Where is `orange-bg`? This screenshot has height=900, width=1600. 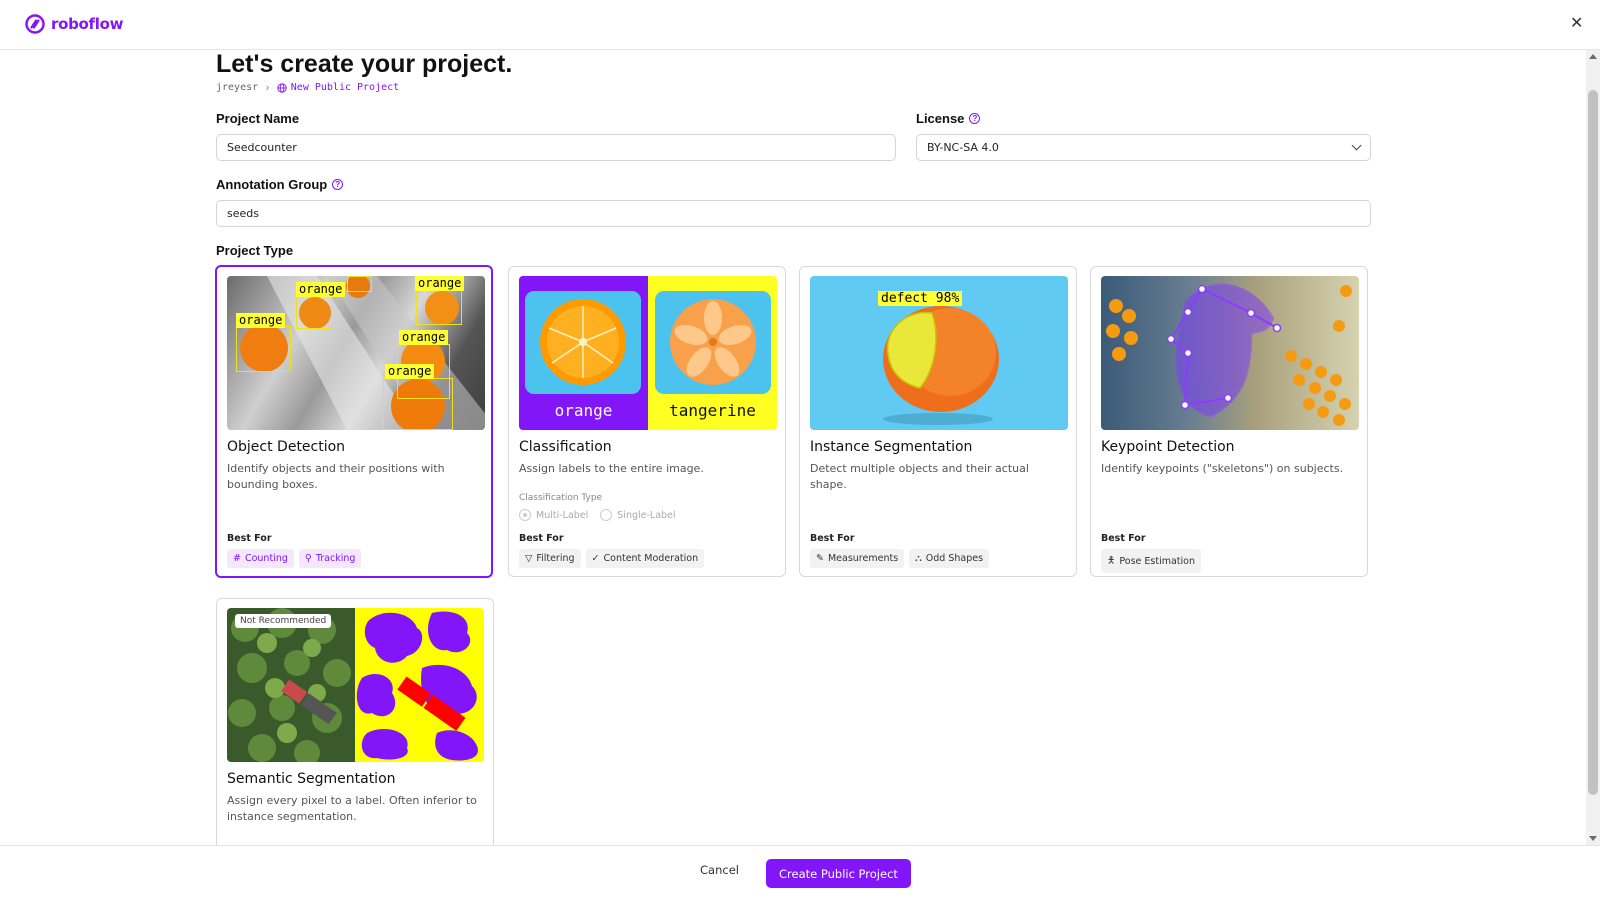
orange-bg is located at coordinates (583, 342).